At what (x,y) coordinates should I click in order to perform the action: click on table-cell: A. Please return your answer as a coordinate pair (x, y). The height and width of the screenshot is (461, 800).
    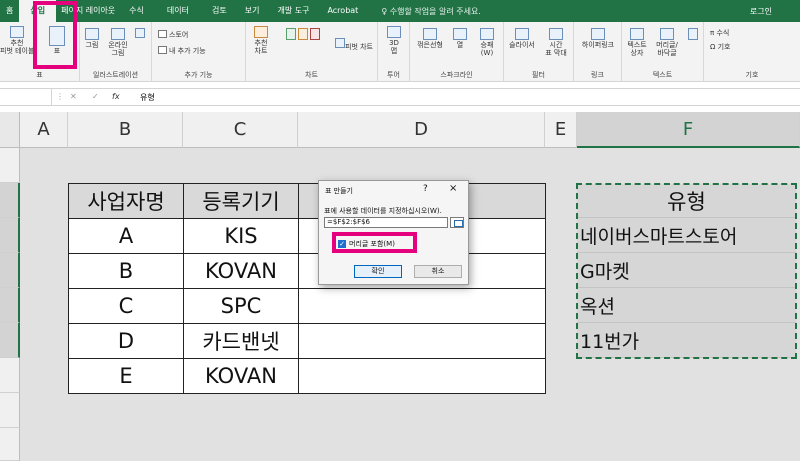
    Looking at the image, I should click on (126, 236).